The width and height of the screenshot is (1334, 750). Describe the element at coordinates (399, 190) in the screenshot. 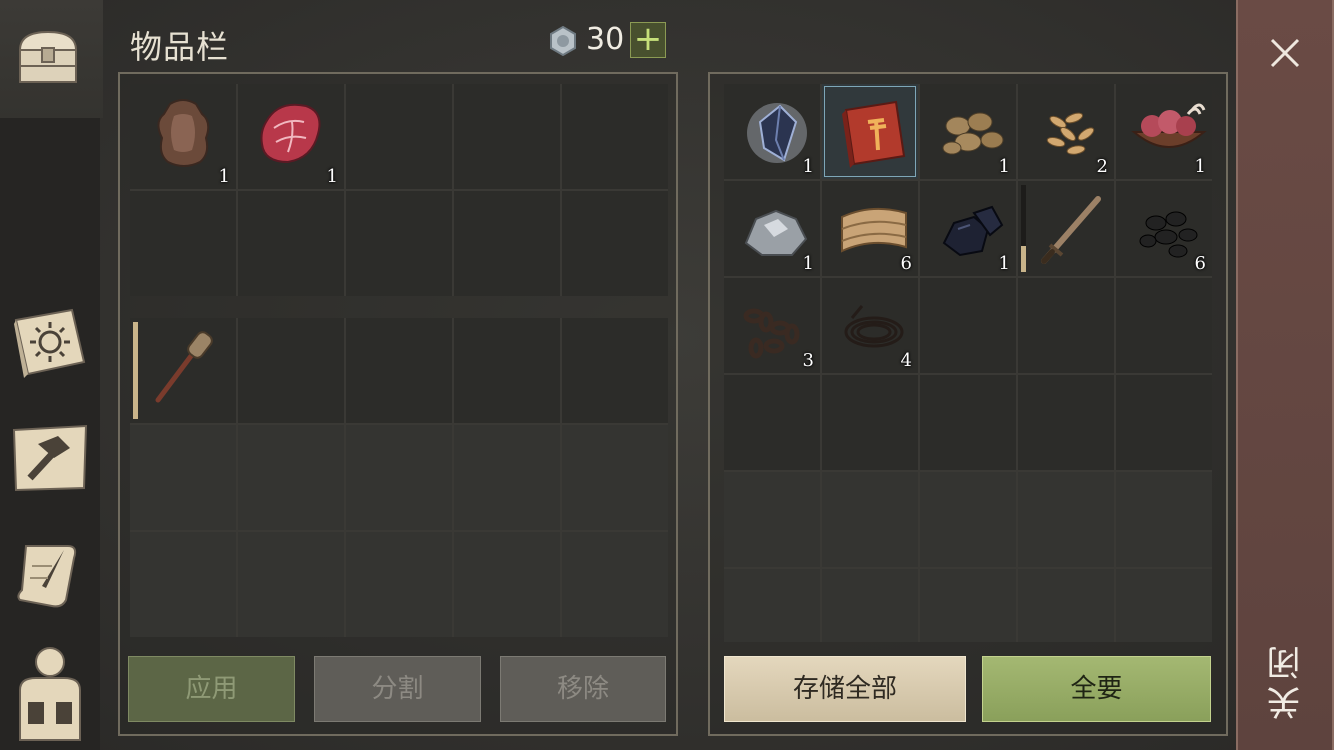

I see `inventory-grid: 11` at that location.